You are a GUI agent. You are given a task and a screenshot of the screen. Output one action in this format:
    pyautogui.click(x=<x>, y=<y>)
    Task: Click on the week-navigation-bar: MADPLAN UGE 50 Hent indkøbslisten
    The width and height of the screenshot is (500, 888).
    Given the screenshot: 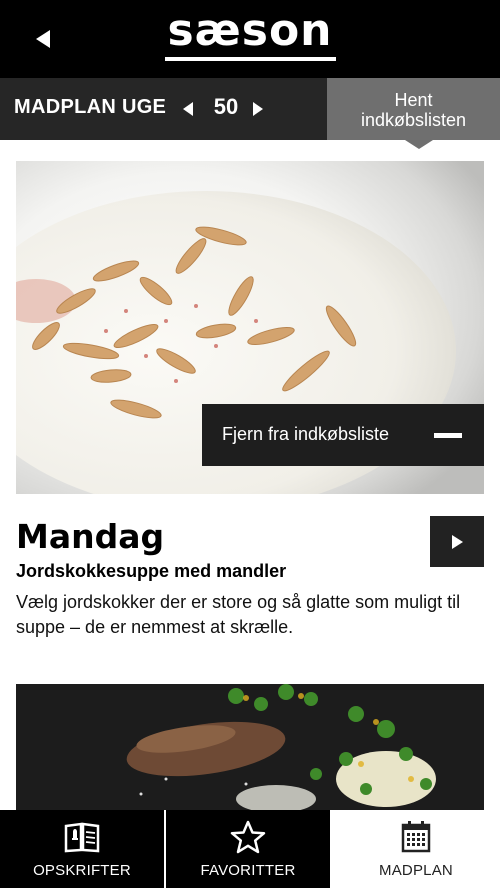 What is the action you would take?
    pyautogui.click(x=250, y=109)
    